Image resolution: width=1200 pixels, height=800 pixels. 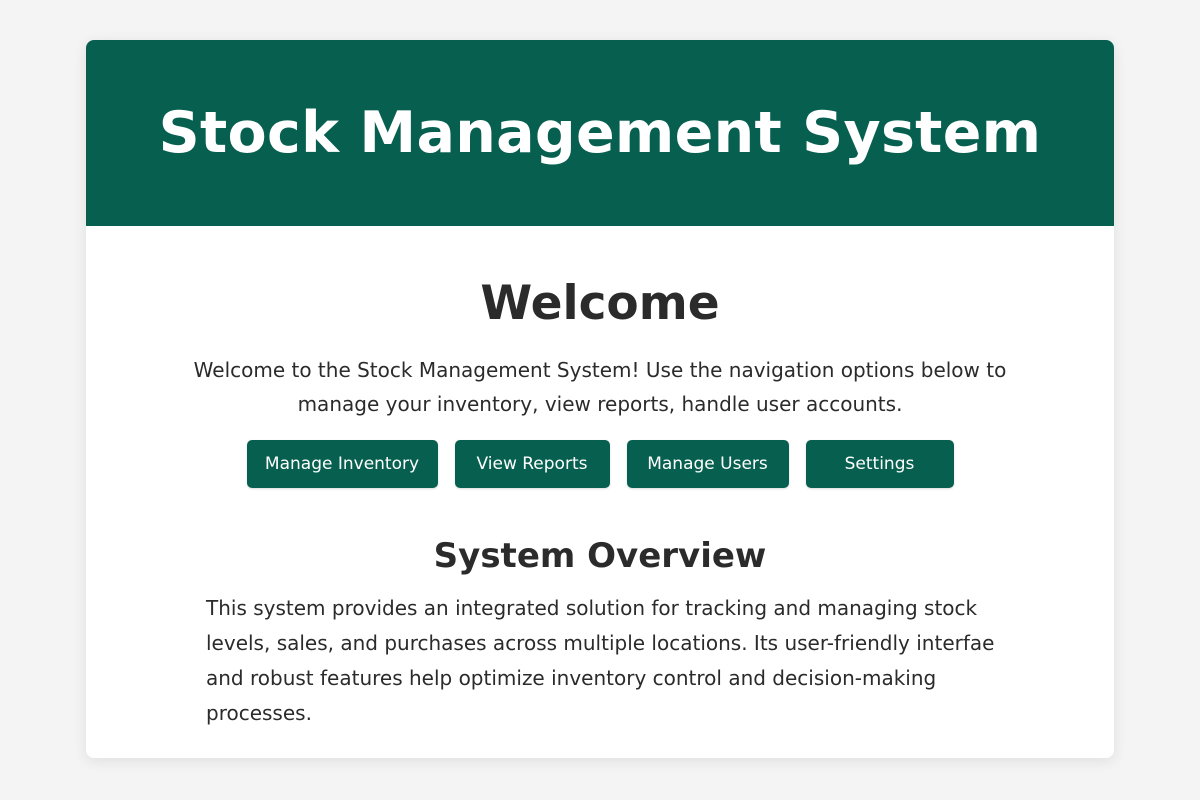 What do you see at coordinates (342, 464) in the screenshot?
I see `manage-inventory-button: Manage Inventory` at bounding box center [342, 464].